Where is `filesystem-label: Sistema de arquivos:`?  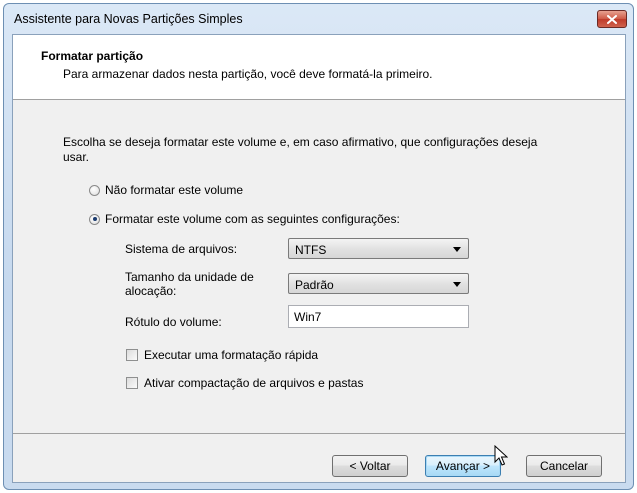 filesystem-label: Sistema de arquivos: is located at coordinates (181, 249).